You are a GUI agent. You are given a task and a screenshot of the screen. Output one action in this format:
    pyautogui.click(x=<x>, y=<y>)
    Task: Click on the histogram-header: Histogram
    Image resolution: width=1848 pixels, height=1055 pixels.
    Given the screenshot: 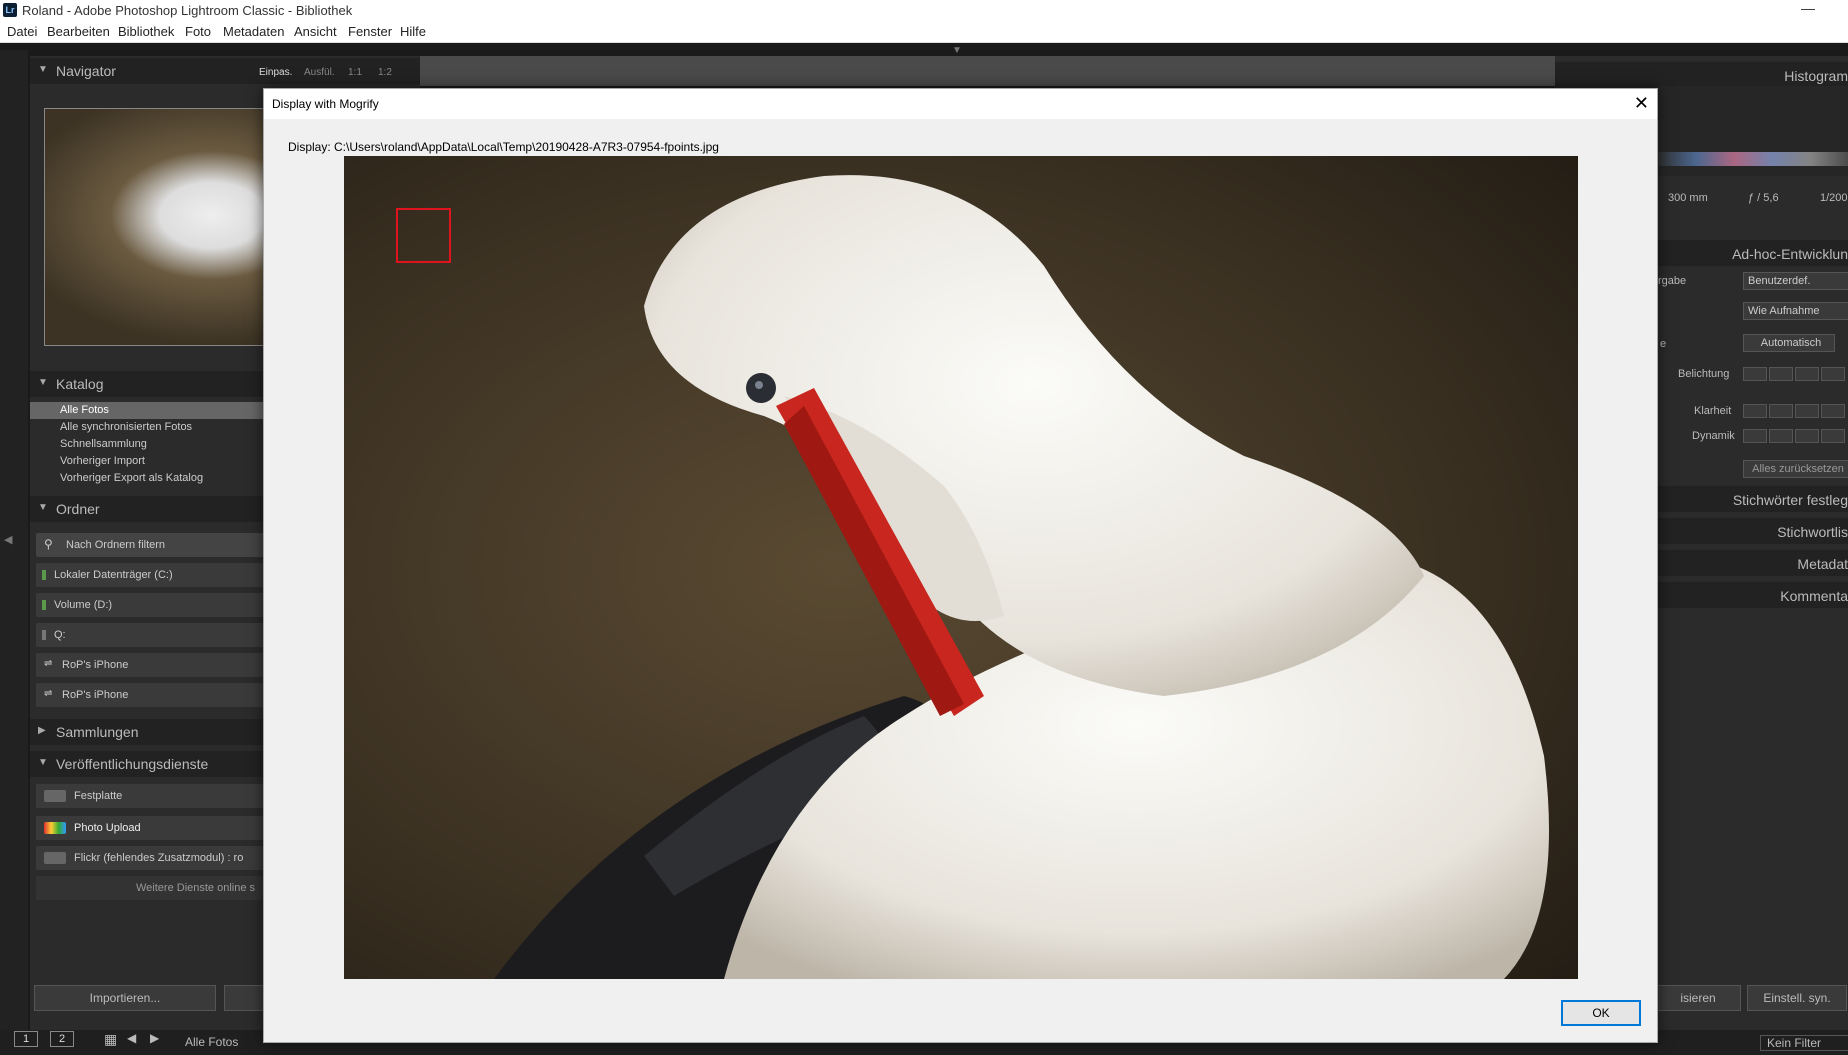 What is the action you would take?
    pyautogui.click(x=1701, y=75)
    